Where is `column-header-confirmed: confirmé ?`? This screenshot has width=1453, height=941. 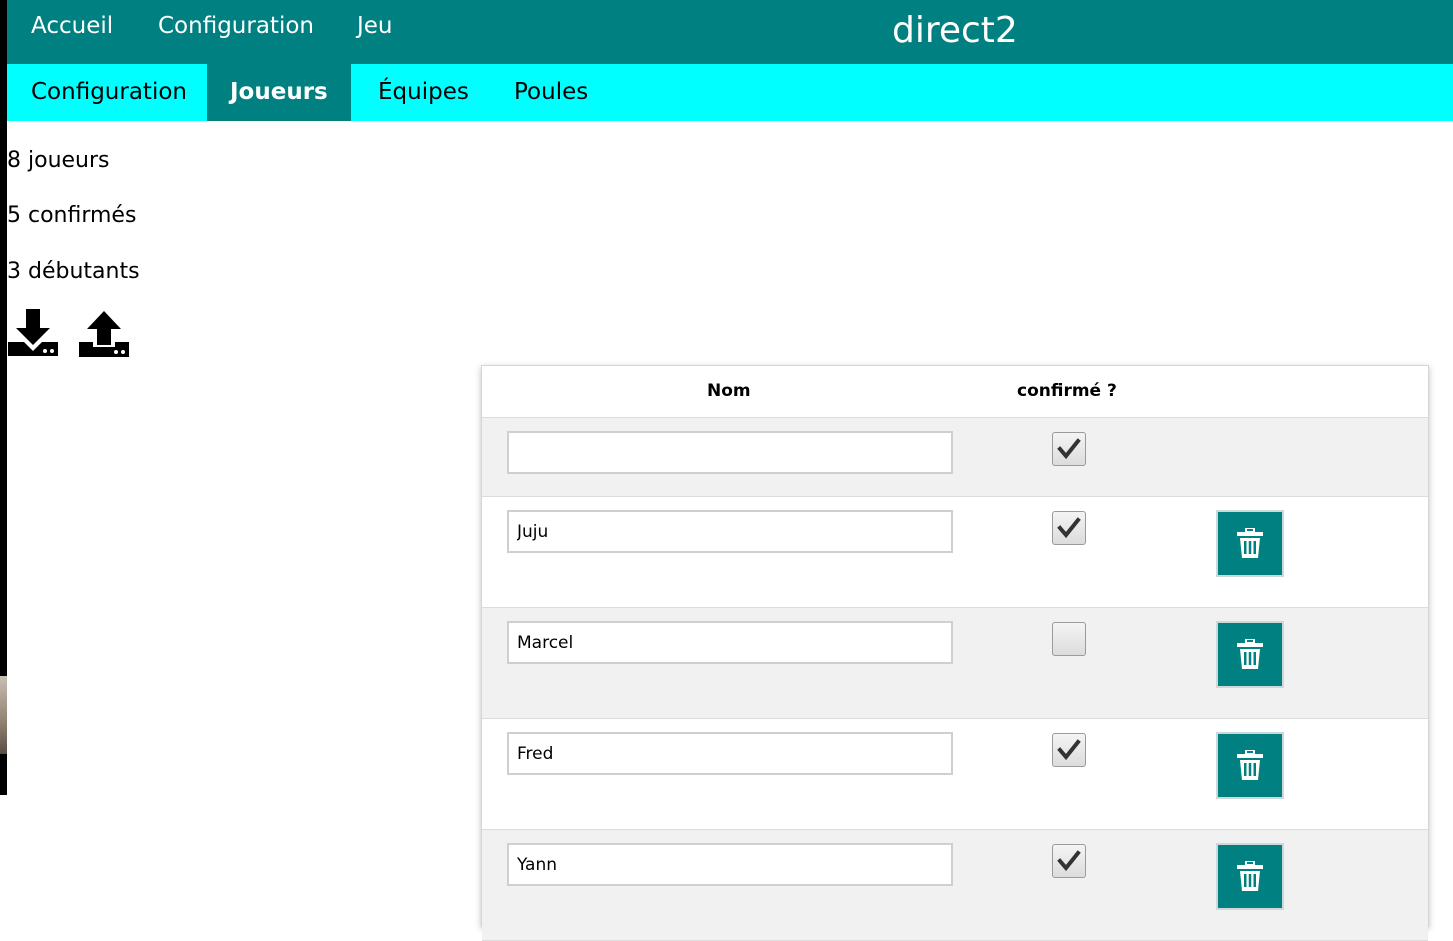
column-header-confirmed: confirmé ? is located at coordinates (1067, 391).